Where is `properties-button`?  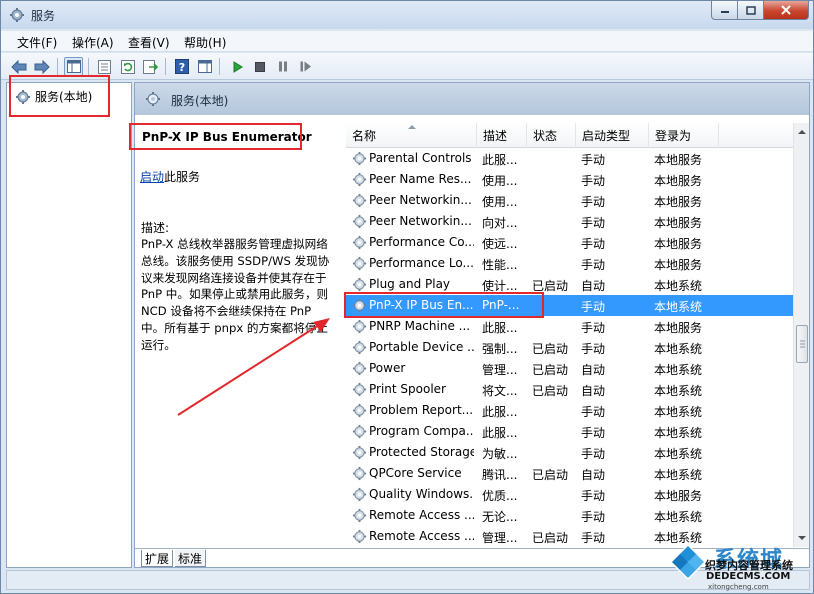 properties-button is located at coordinates (104, 66).